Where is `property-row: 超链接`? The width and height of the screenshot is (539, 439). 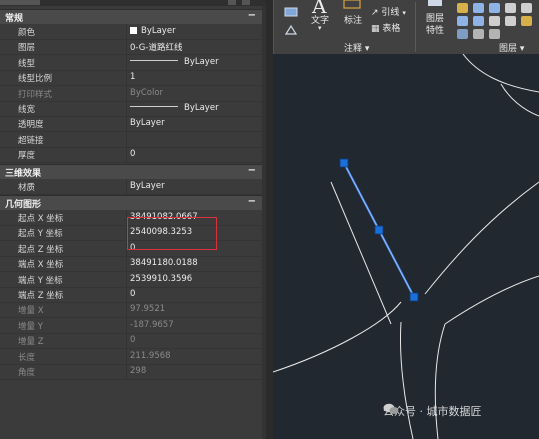
property-row: 超链接 is located at coordinates (131, 139).